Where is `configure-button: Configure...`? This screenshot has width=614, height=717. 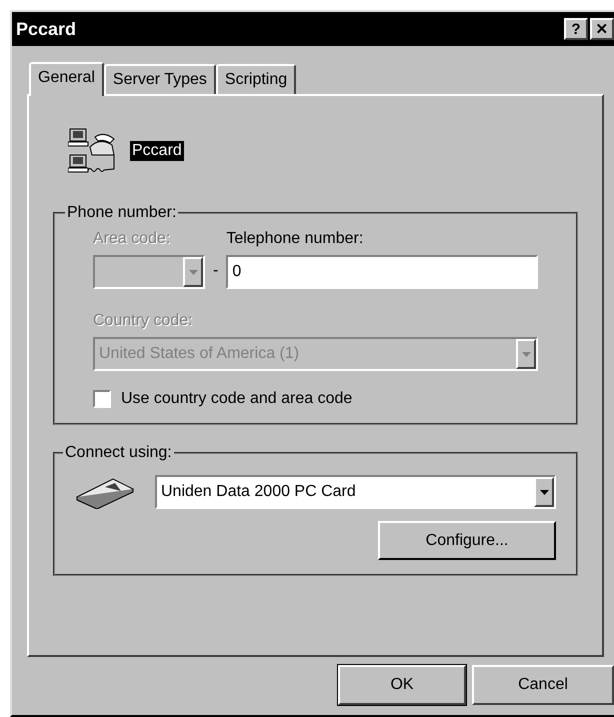 configure-button: Configure... is located at coordinates (467, 540).